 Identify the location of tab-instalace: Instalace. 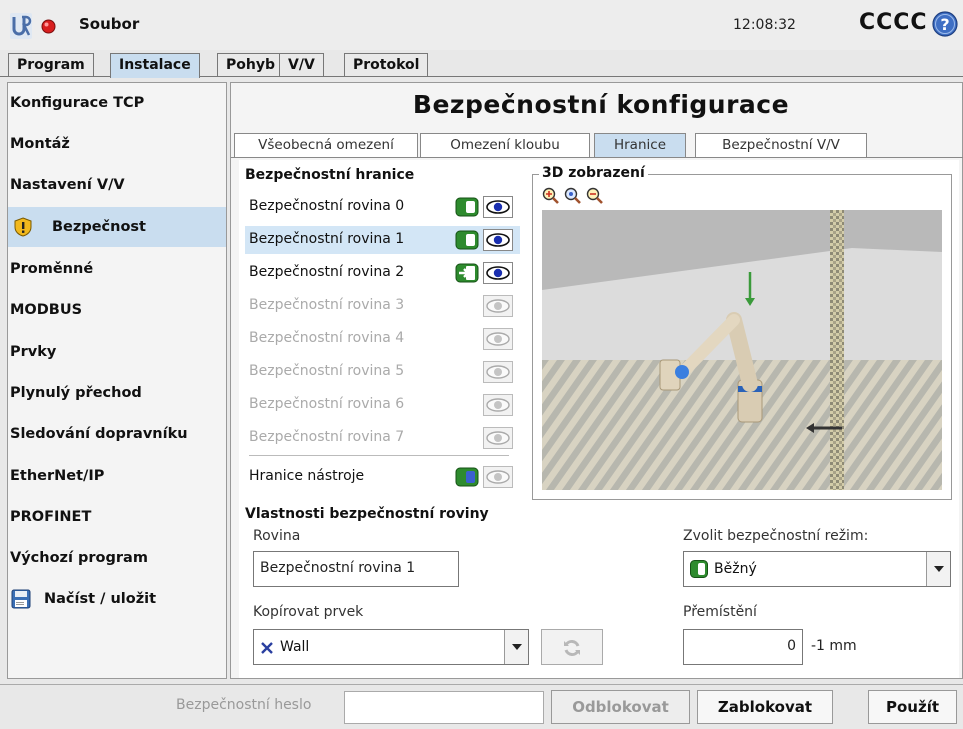
(155, 65).